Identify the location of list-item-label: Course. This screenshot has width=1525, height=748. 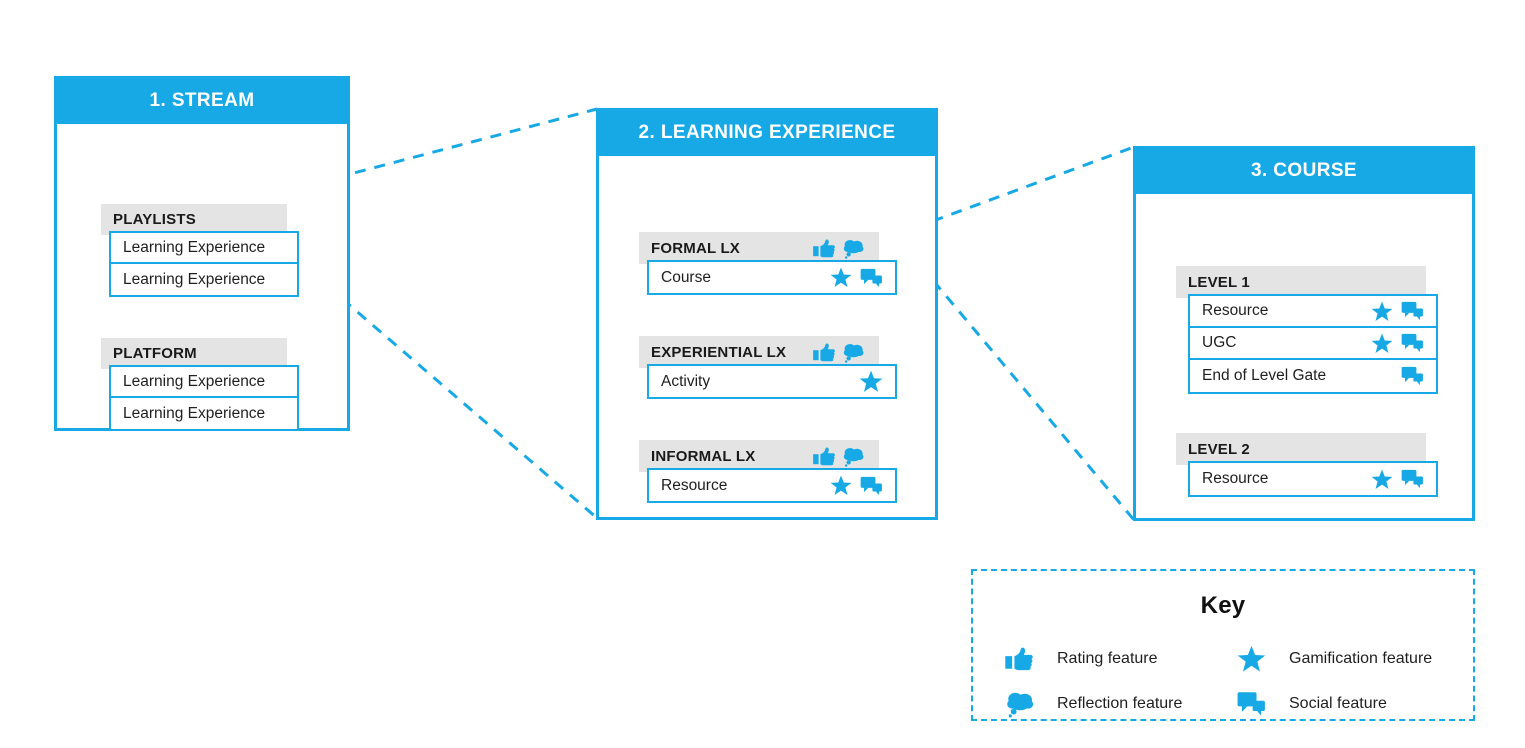
(686, 277).